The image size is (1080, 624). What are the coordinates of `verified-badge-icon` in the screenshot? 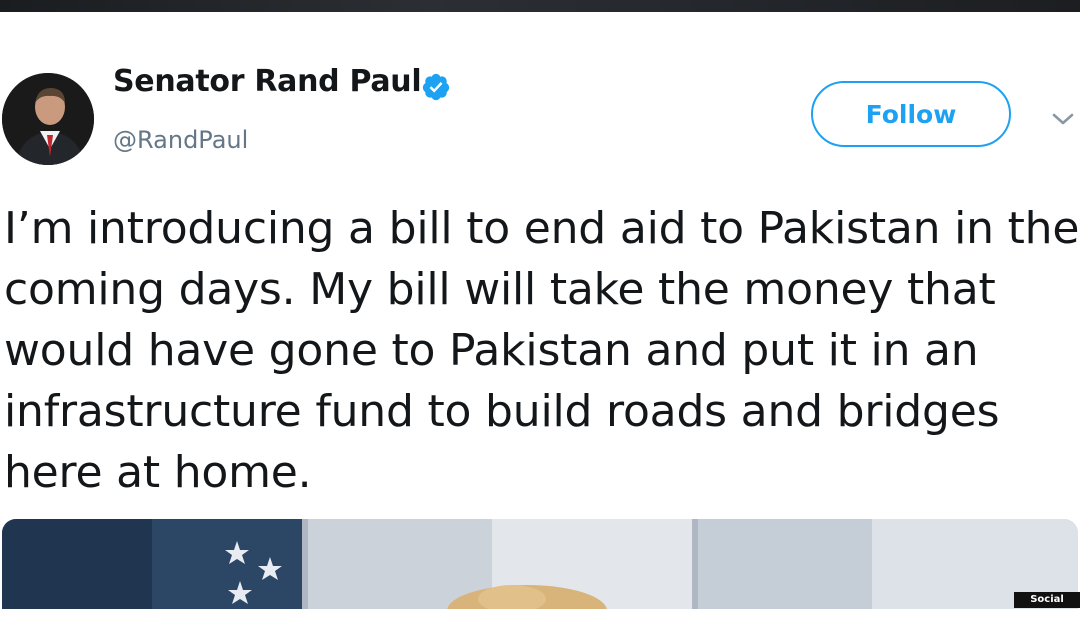 It's located at (436, 87).